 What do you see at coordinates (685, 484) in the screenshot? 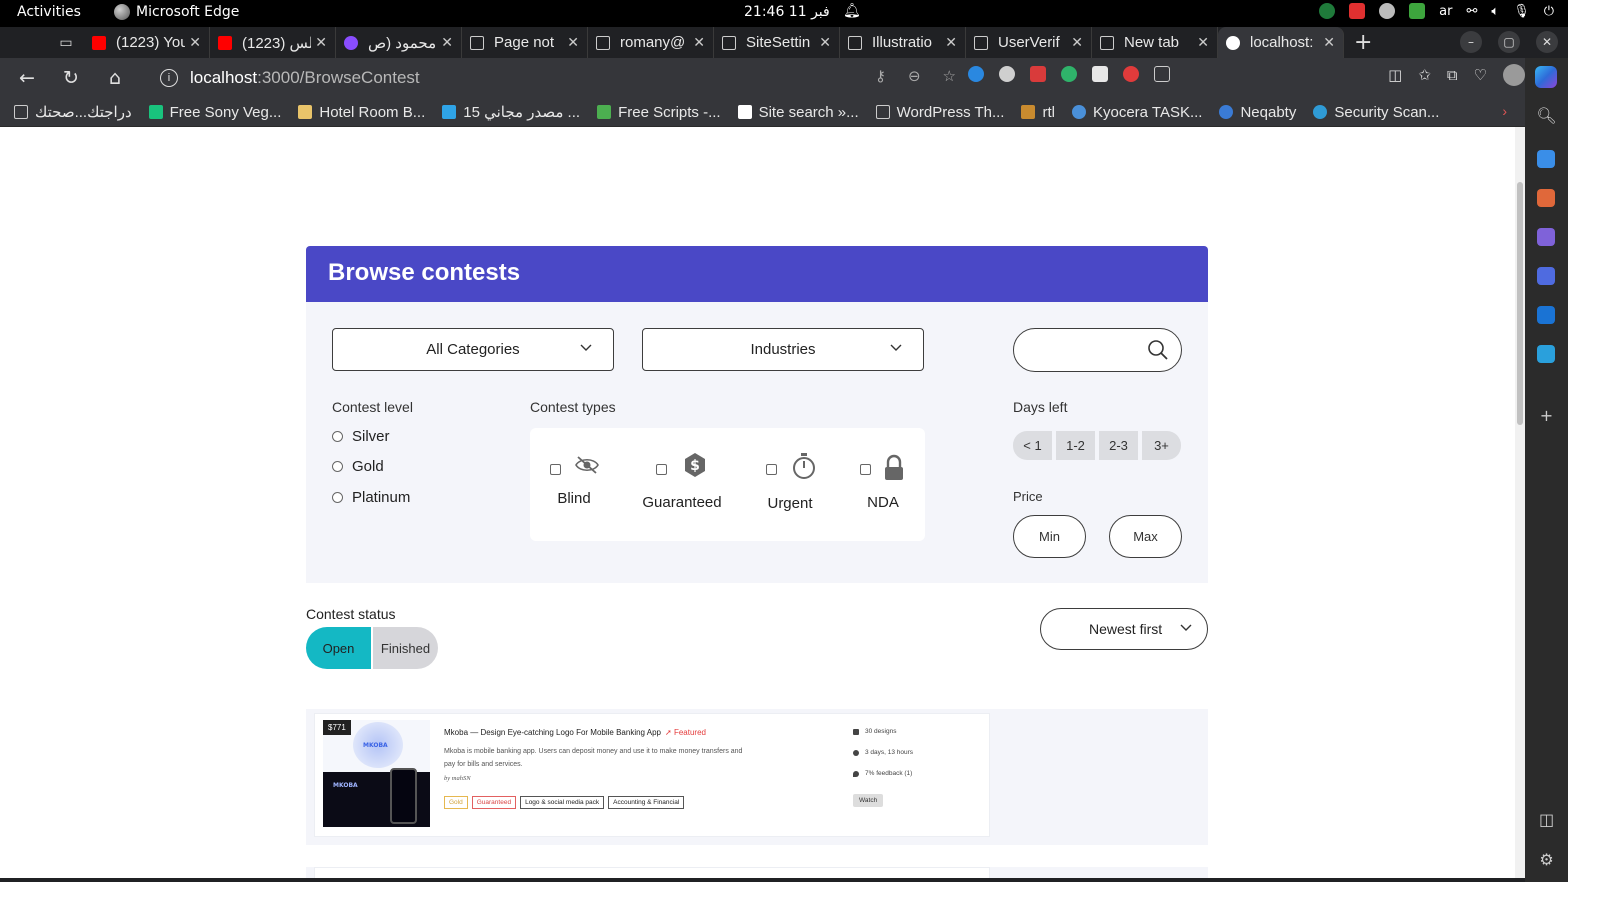
I see `contest-type-guaranteed: $ Guaranteed` at bounding box center [685, 484].